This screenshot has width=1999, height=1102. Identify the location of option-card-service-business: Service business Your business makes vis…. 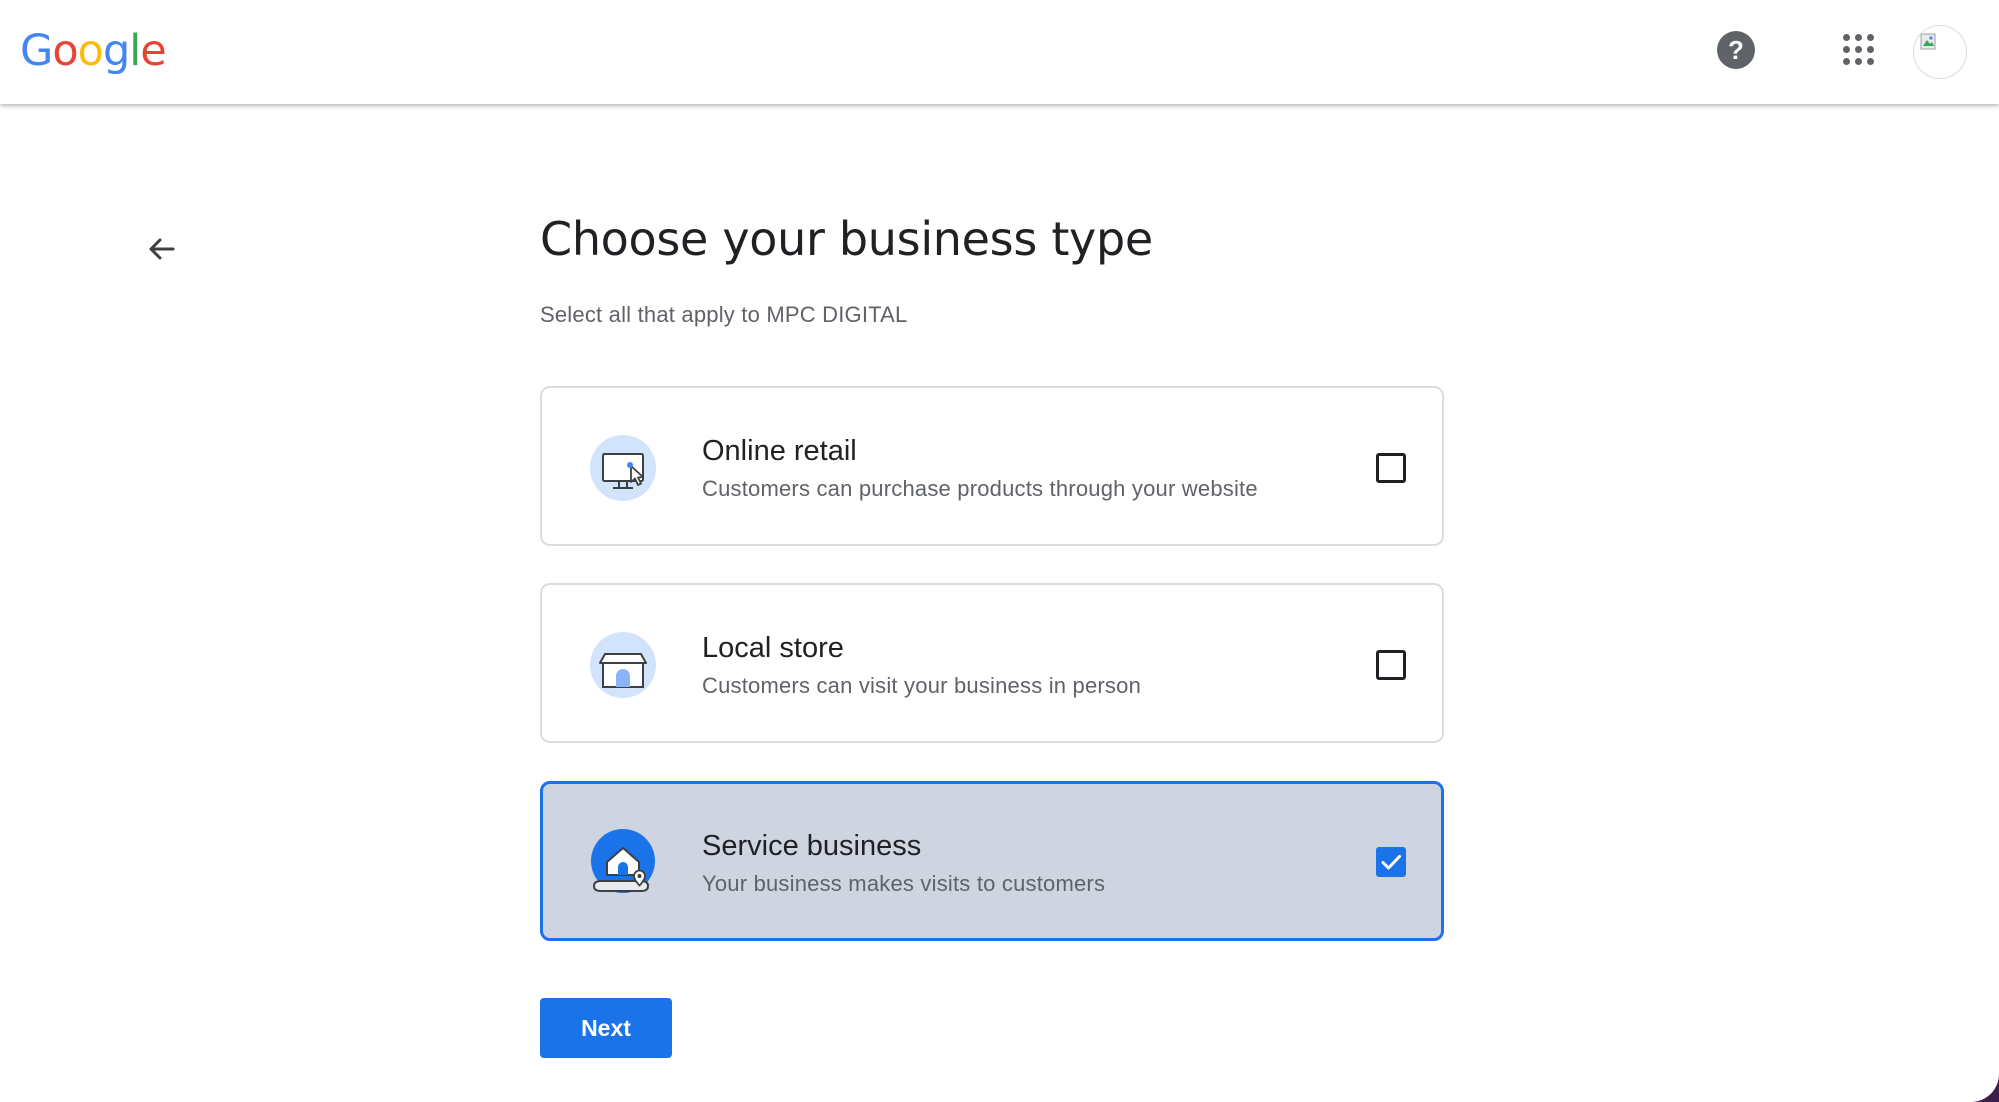
(992, 861).